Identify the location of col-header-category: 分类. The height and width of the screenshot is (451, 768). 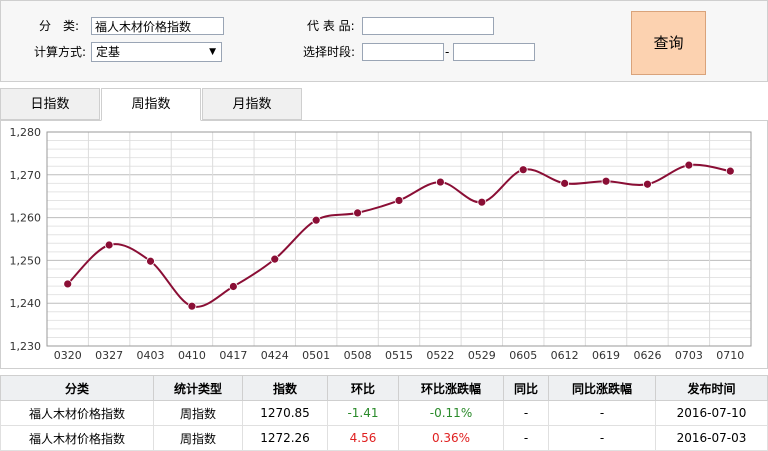
(77, 388).